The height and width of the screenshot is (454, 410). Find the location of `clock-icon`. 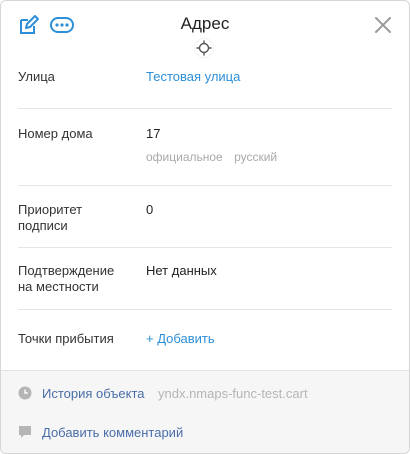

clock-icon is located at coordinates (25, 393).